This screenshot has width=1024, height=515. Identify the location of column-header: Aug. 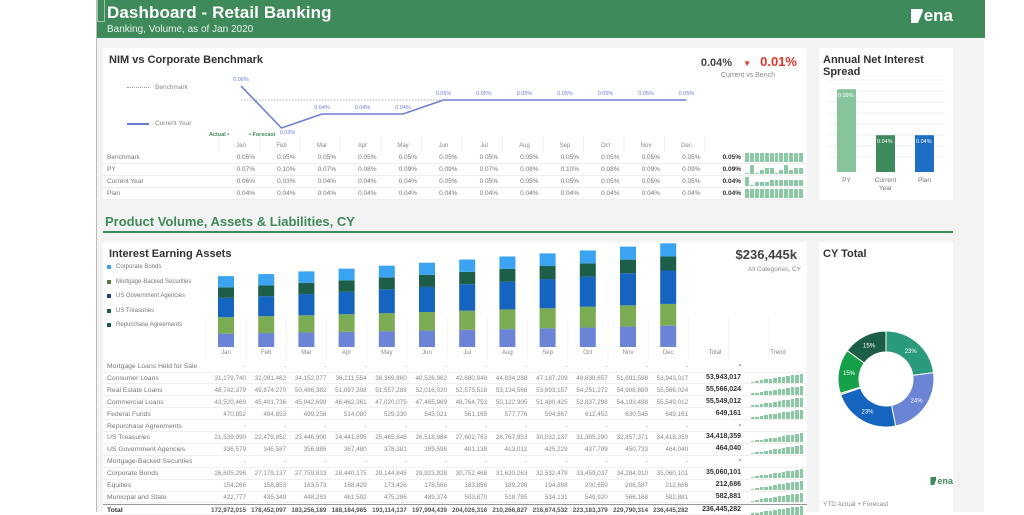
(507, 353).